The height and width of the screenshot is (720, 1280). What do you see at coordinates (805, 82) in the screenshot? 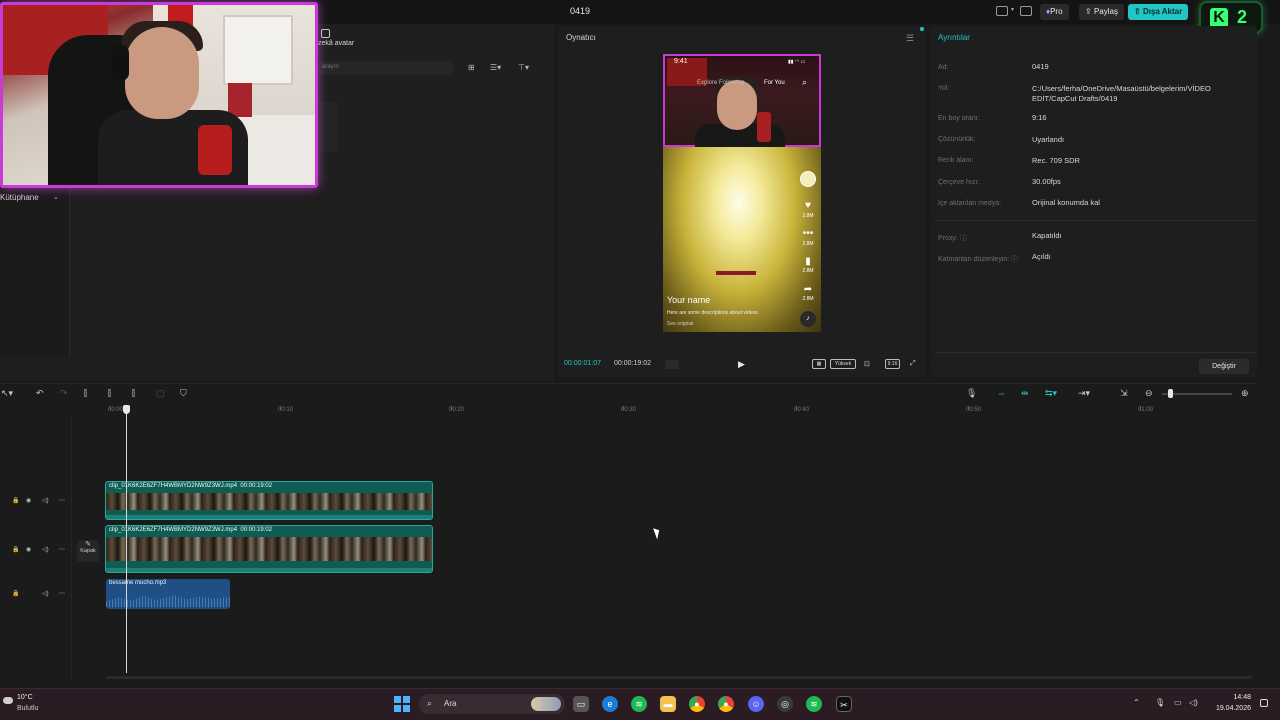
I see `phone-search-icon: ⌕` at bounding box center [805, 82].